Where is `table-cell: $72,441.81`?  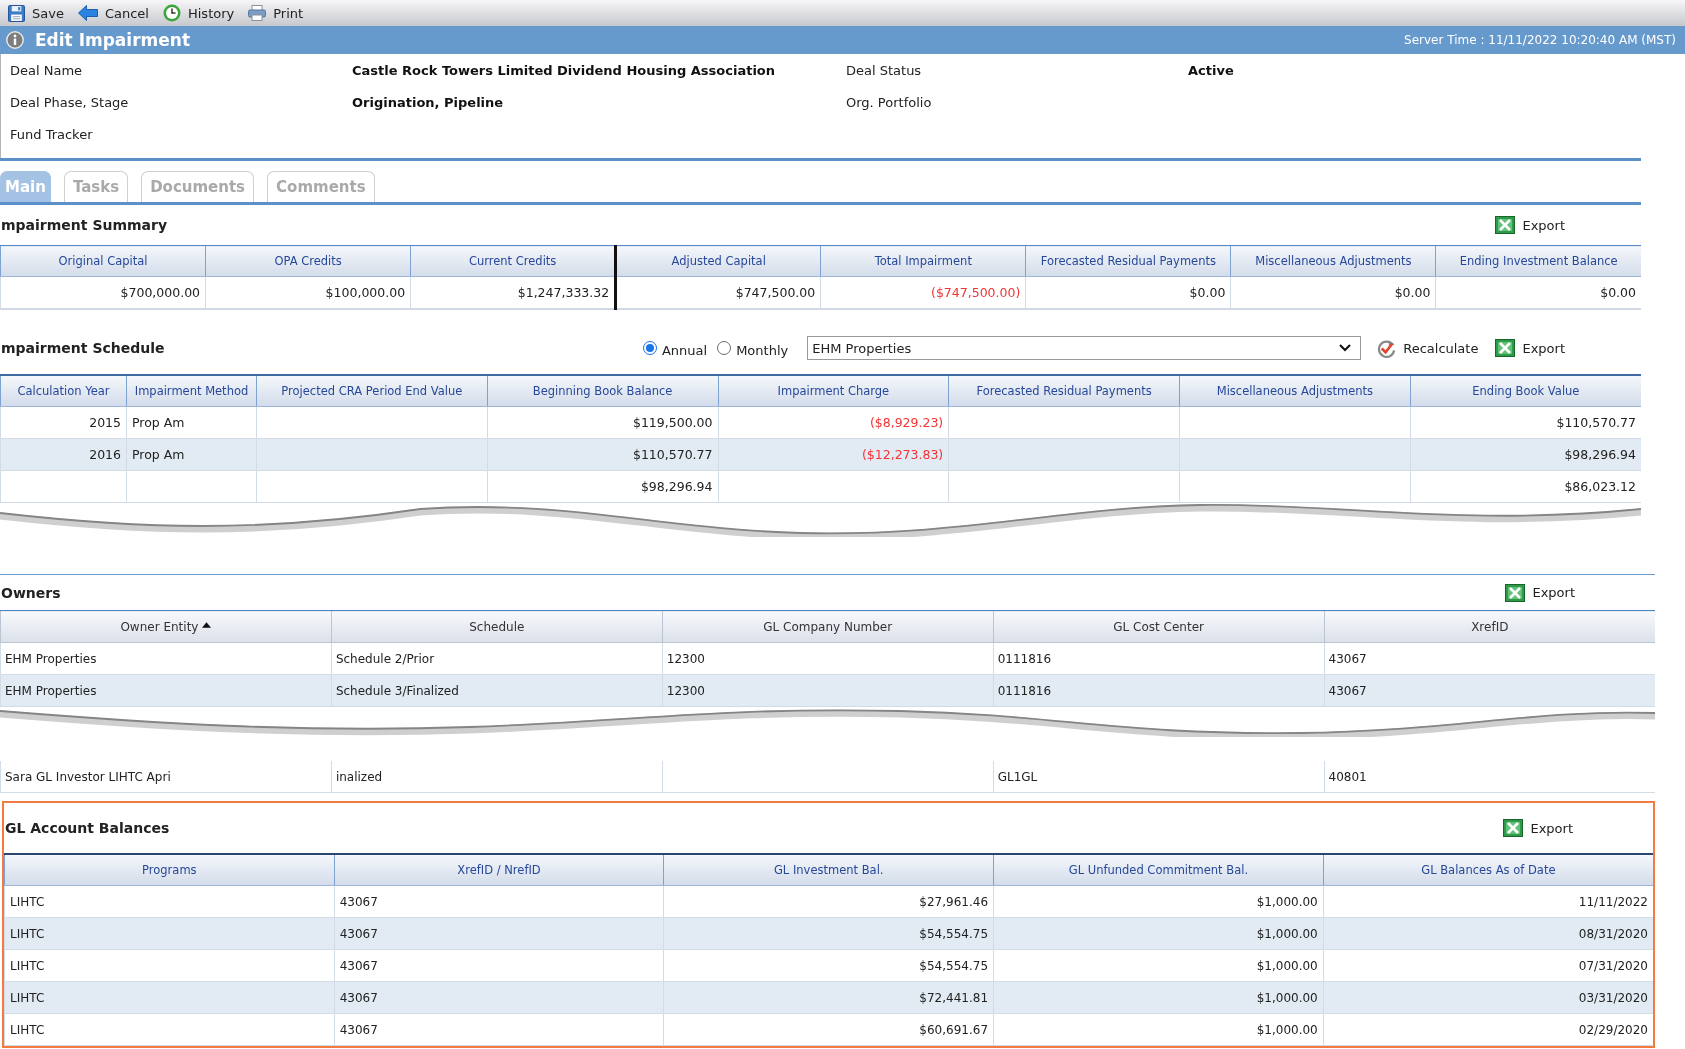 table-cell: $72,441.81 is located at coordinates (828, 997).